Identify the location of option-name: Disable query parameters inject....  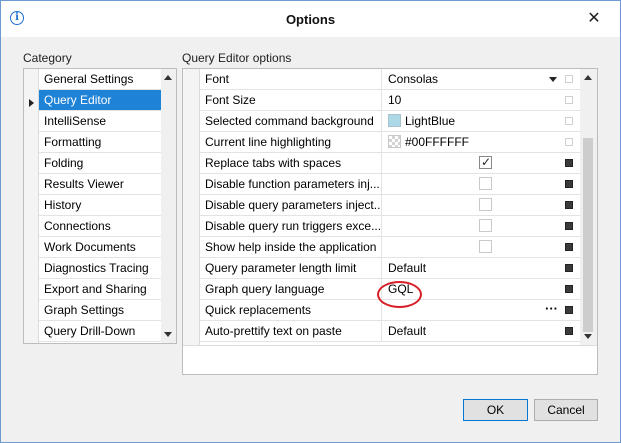
(291, 205).